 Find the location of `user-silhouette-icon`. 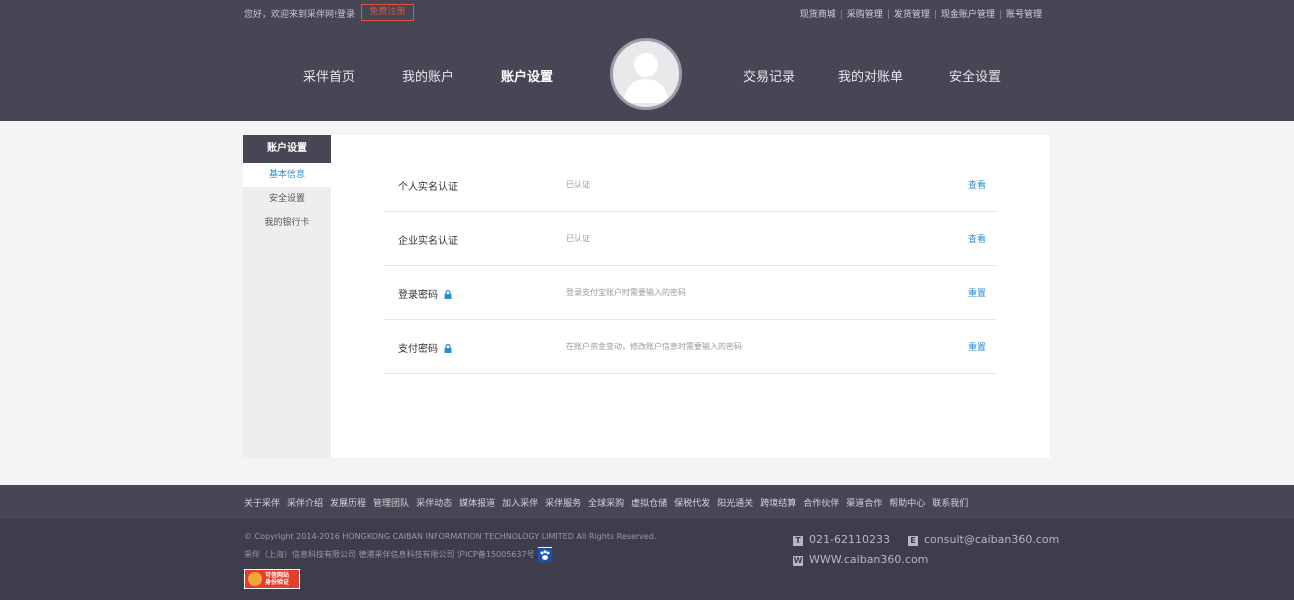

user-silhouette-icon is located at coordinates (646, 78).